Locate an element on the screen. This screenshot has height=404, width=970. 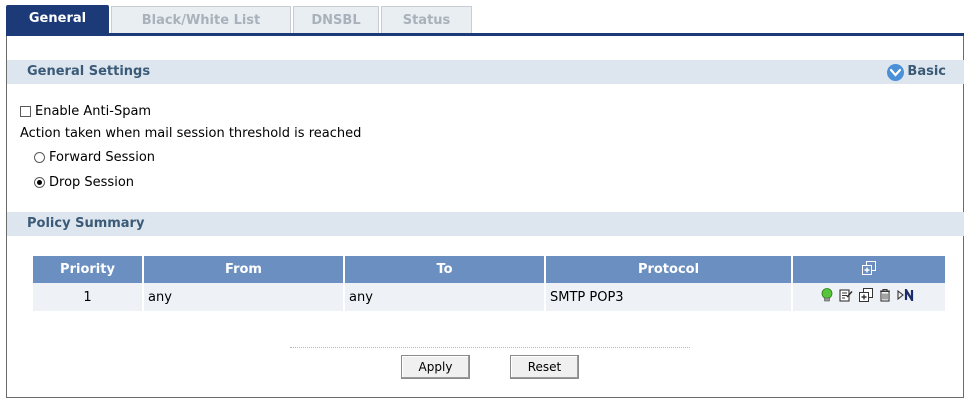
tab-general: General is located at coordinates (57, 19).